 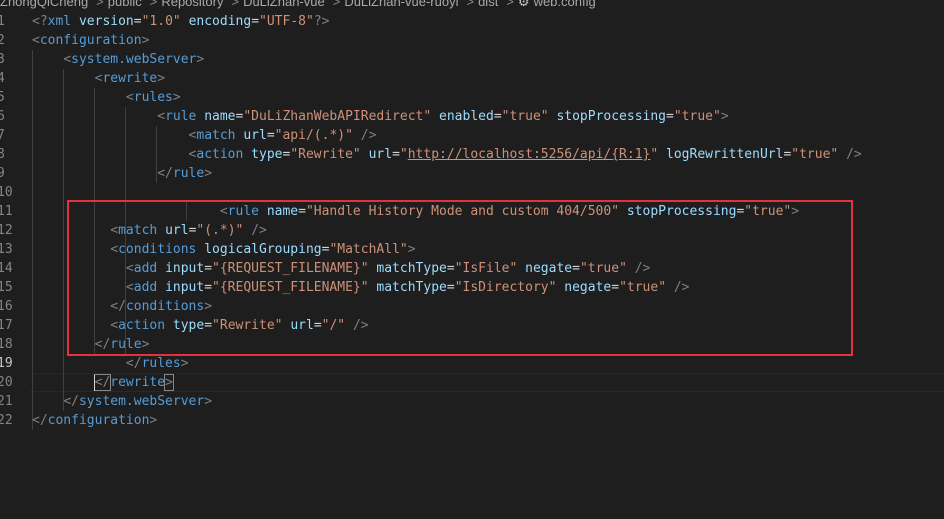 What do you see at coordinates (94, 383) in the screenshot?
I see `text-cursor` at bounding box center [94, 383].